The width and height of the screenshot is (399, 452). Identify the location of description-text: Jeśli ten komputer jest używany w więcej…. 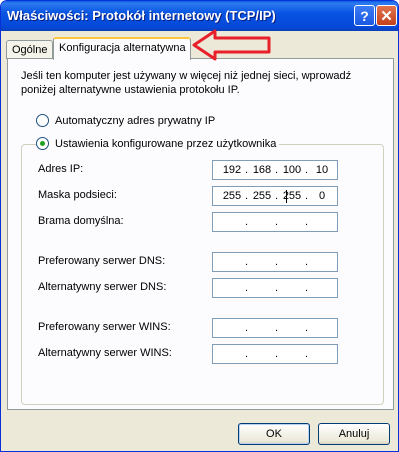
(186, 83).